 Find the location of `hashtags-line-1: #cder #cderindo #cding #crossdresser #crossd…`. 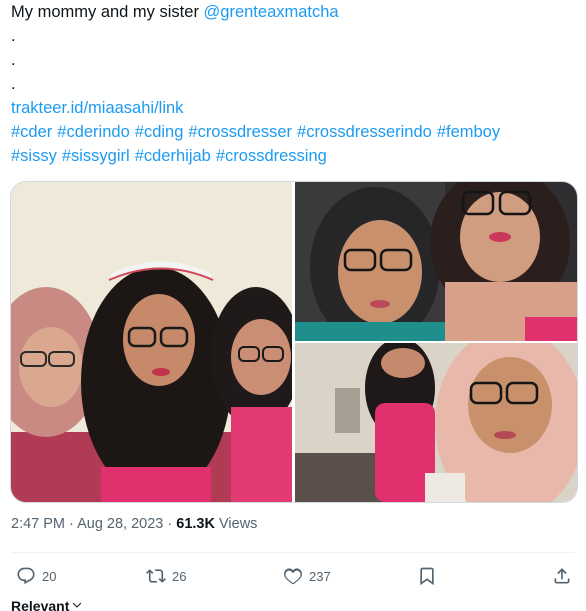

hashtags-line-1: #cder #cderindo #cding #crossdresser #crossd… is located at coordinates (291, 132).